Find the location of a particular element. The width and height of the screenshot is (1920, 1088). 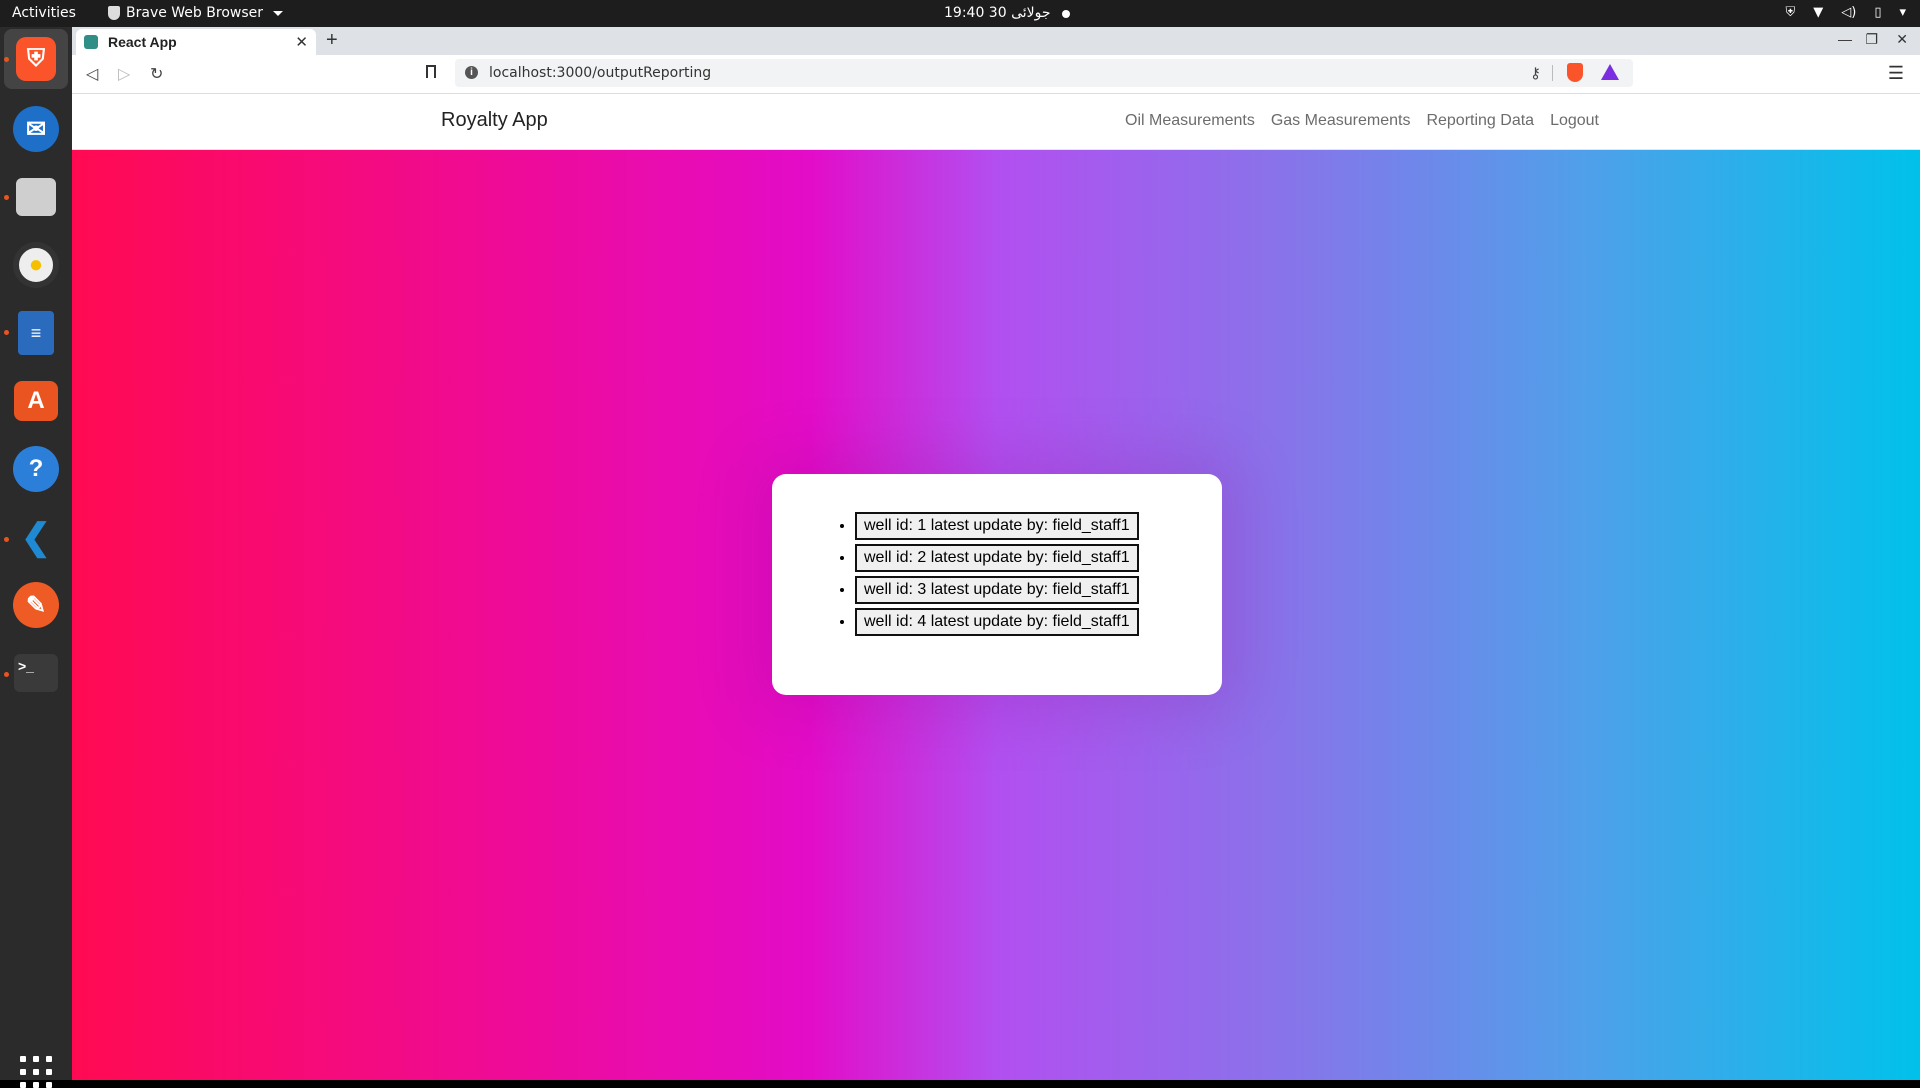

brave-app-icon is located at coordinates (114, 13).